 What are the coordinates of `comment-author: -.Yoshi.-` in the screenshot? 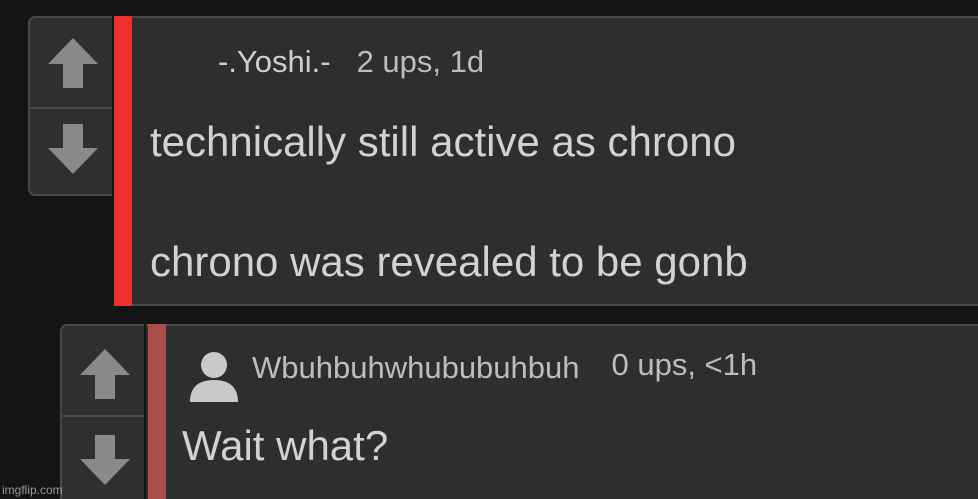 It's located at (274, 61).